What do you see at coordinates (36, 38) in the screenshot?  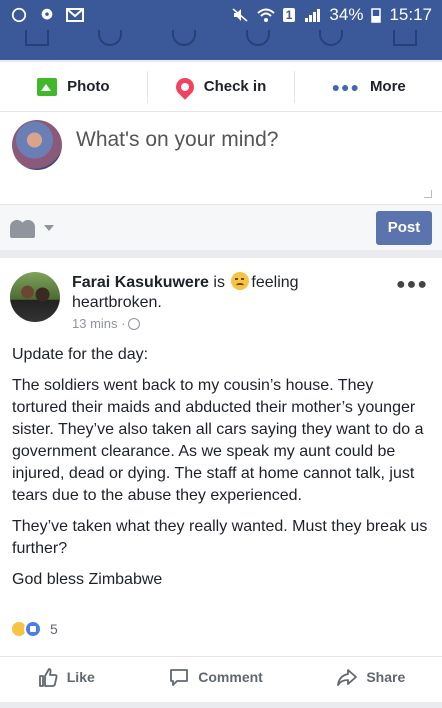 I see `news-feed-tab-icon` at bounding box center [36, 38].